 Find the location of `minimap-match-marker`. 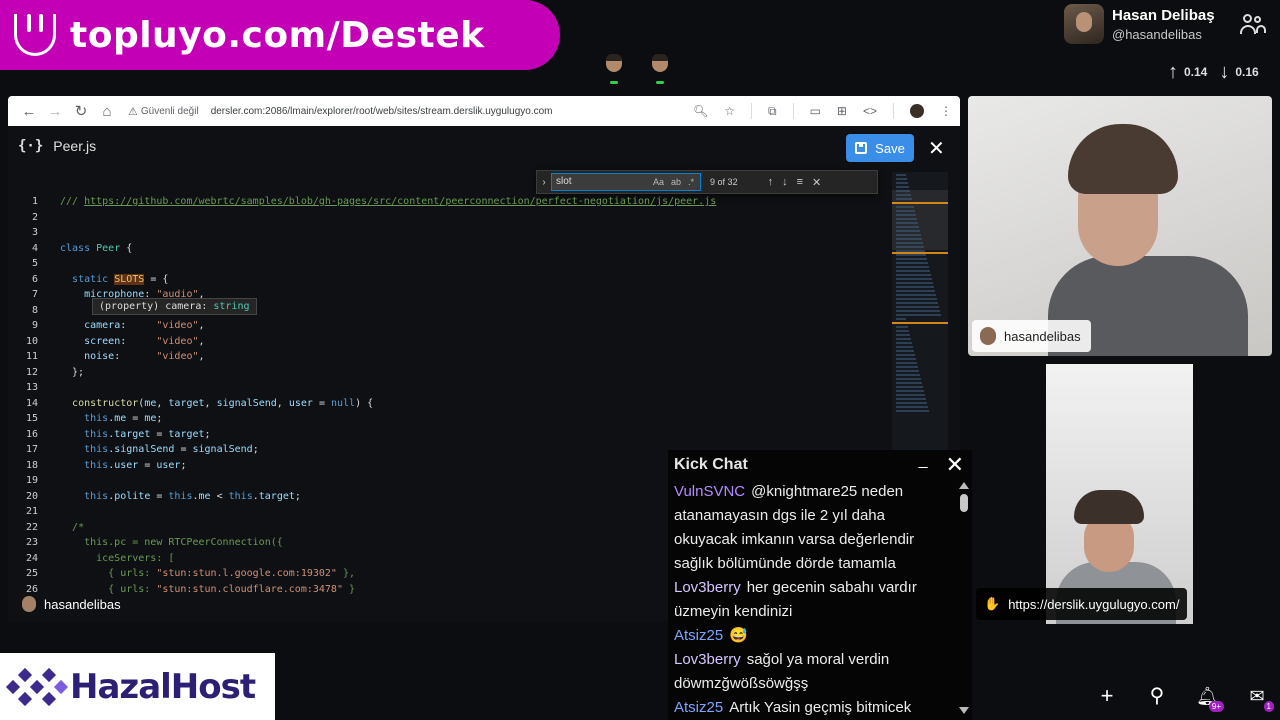

minimap-match-marker is located at coordinates (920, 323).